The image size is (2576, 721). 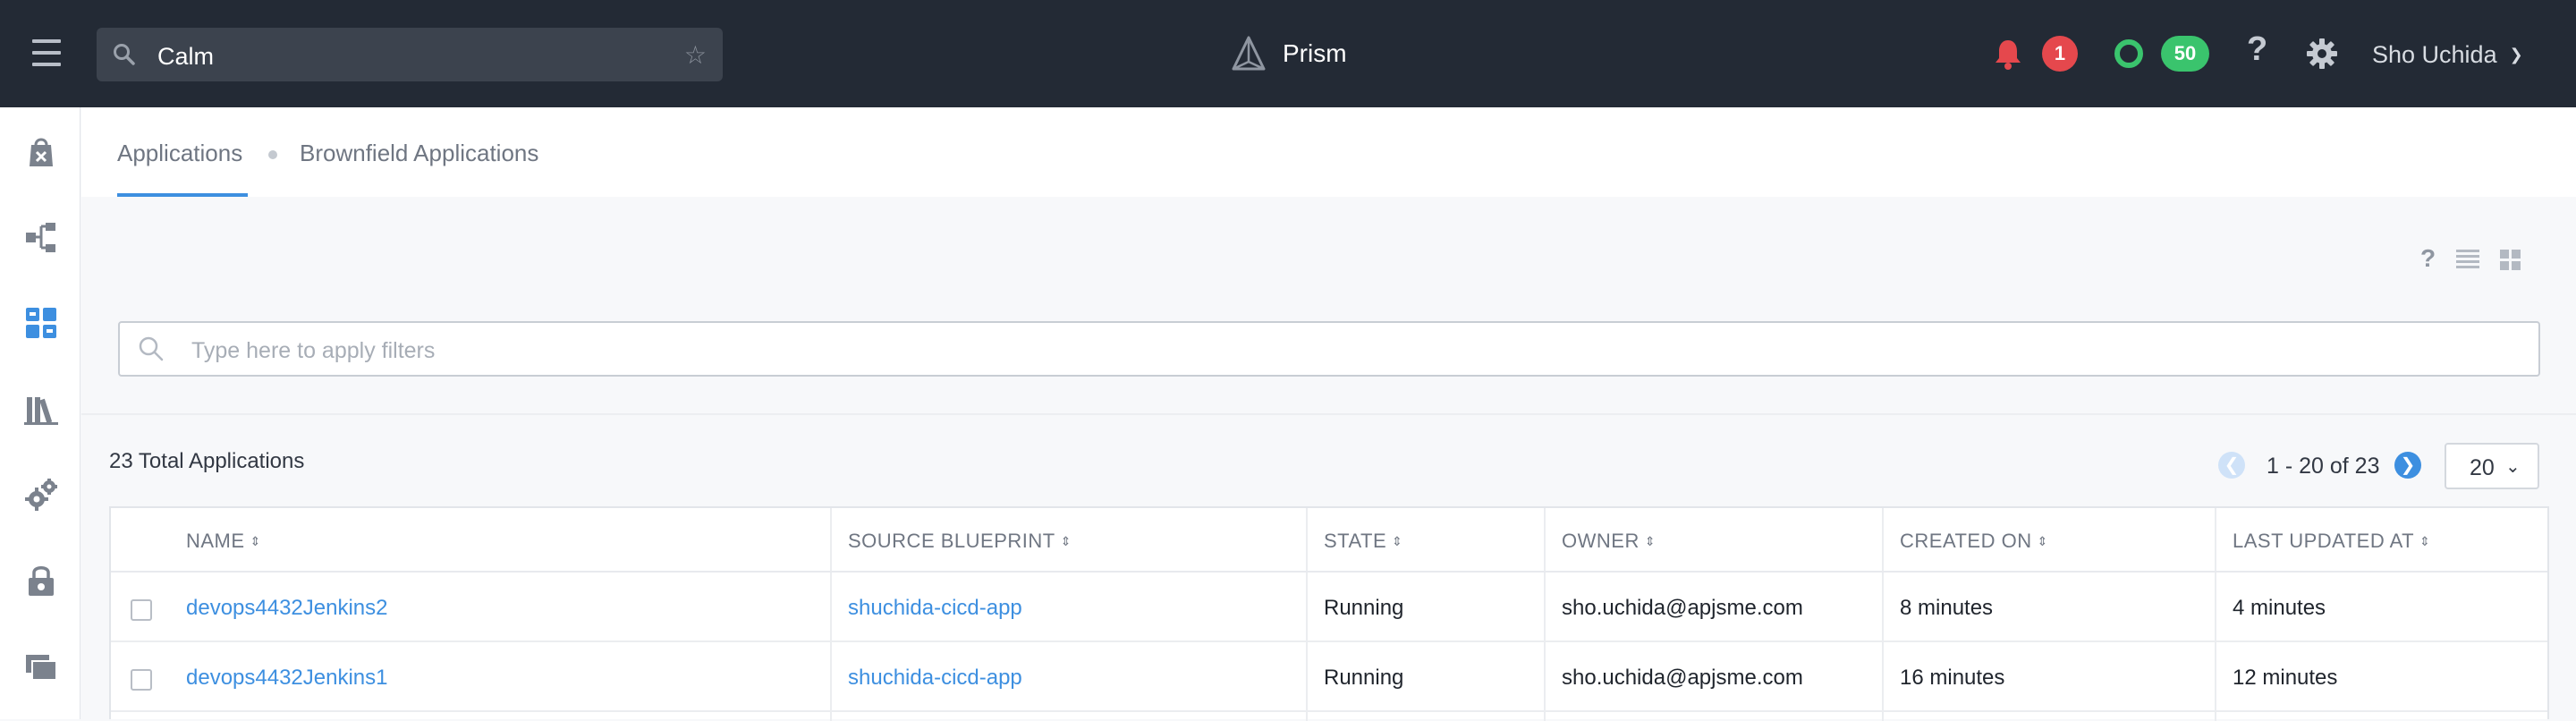 I want to click on grid-view-icon, so click(x=2510, y=259).